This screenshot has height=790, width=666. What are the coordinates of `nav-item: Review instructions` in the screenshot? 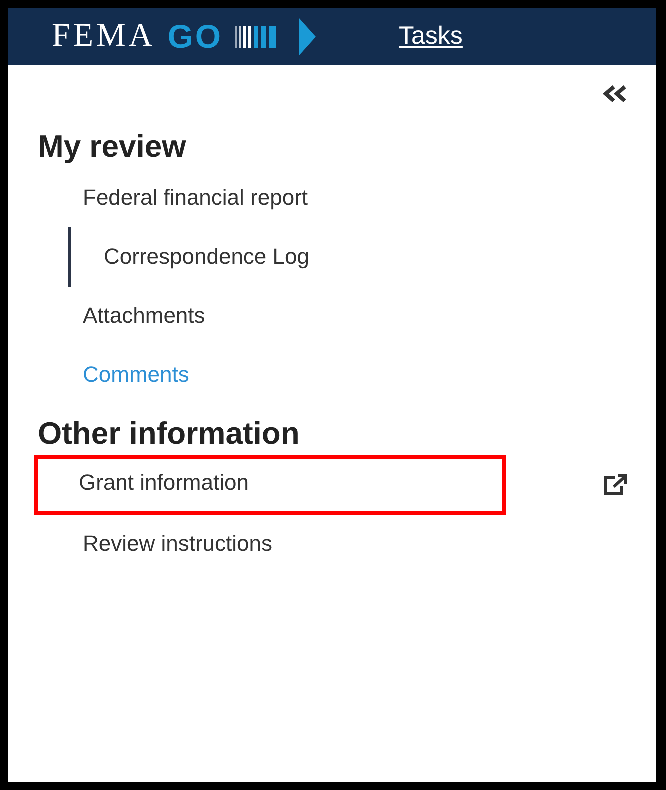 It's located at (155, 544).